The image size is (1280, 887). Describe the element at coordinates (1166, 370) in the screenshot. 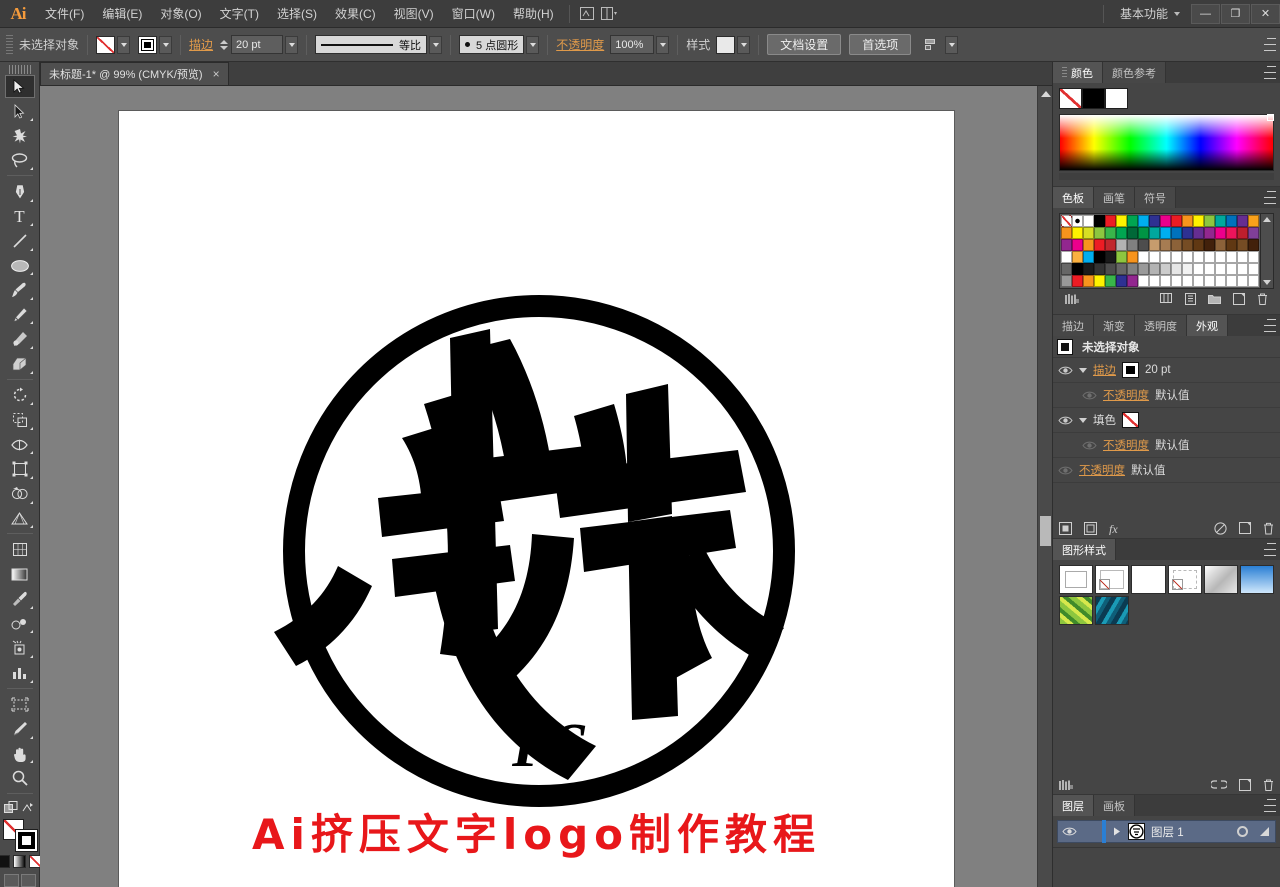

I see `appearance-row-stroke: 描边 20 pt` at that location.